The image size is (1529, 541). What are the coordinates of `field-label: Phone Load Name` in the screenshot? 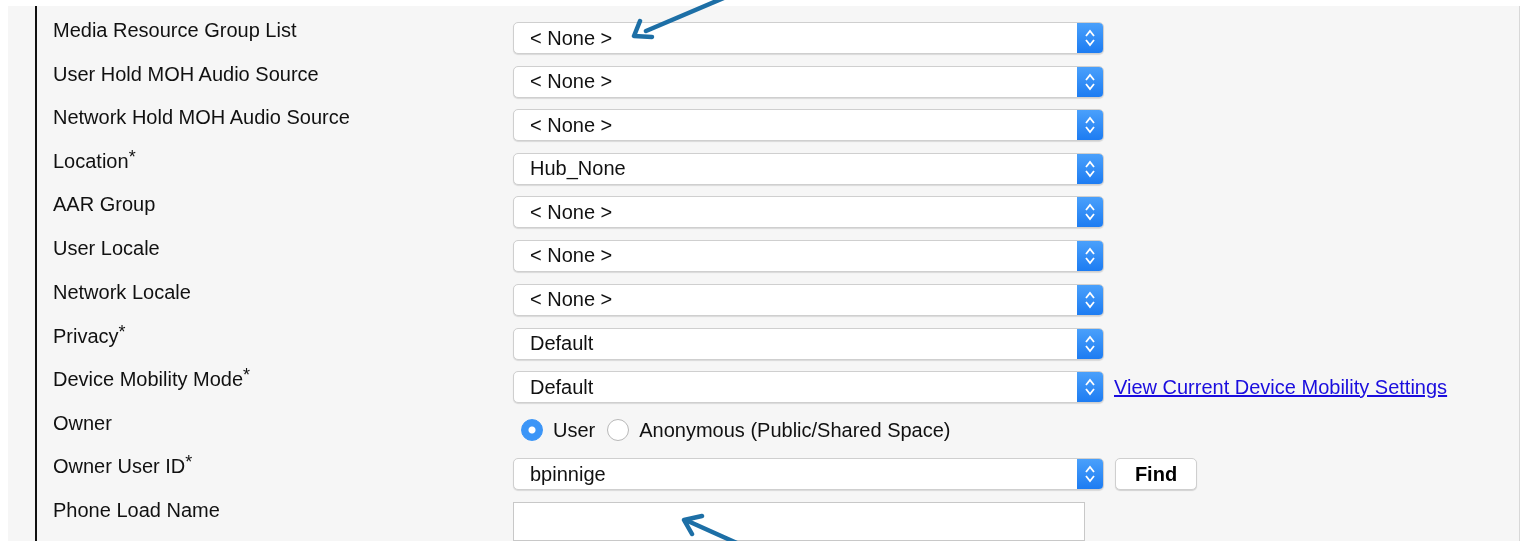 It's located at (137, 509).